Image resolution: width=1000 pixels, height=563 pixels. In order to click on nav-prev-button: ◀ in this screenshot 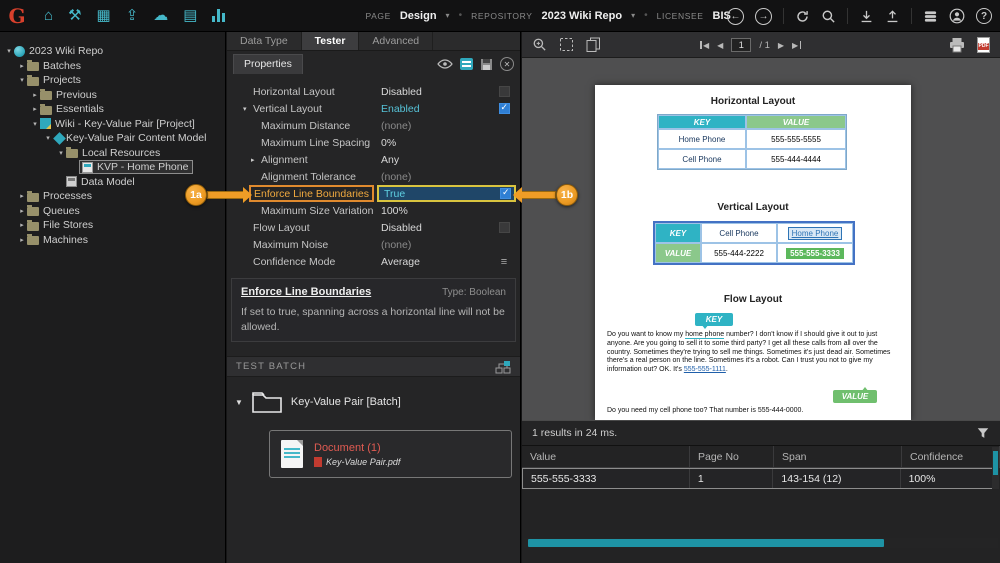, I will do `click(720, 45)`.